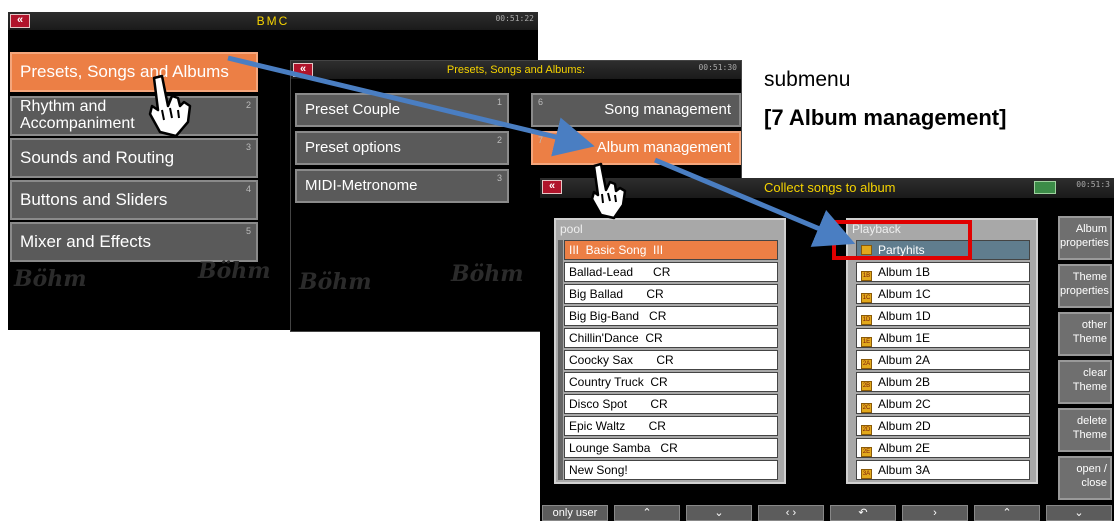  I want to click on playback-item: 2D Album 2D, so click(943, 426).